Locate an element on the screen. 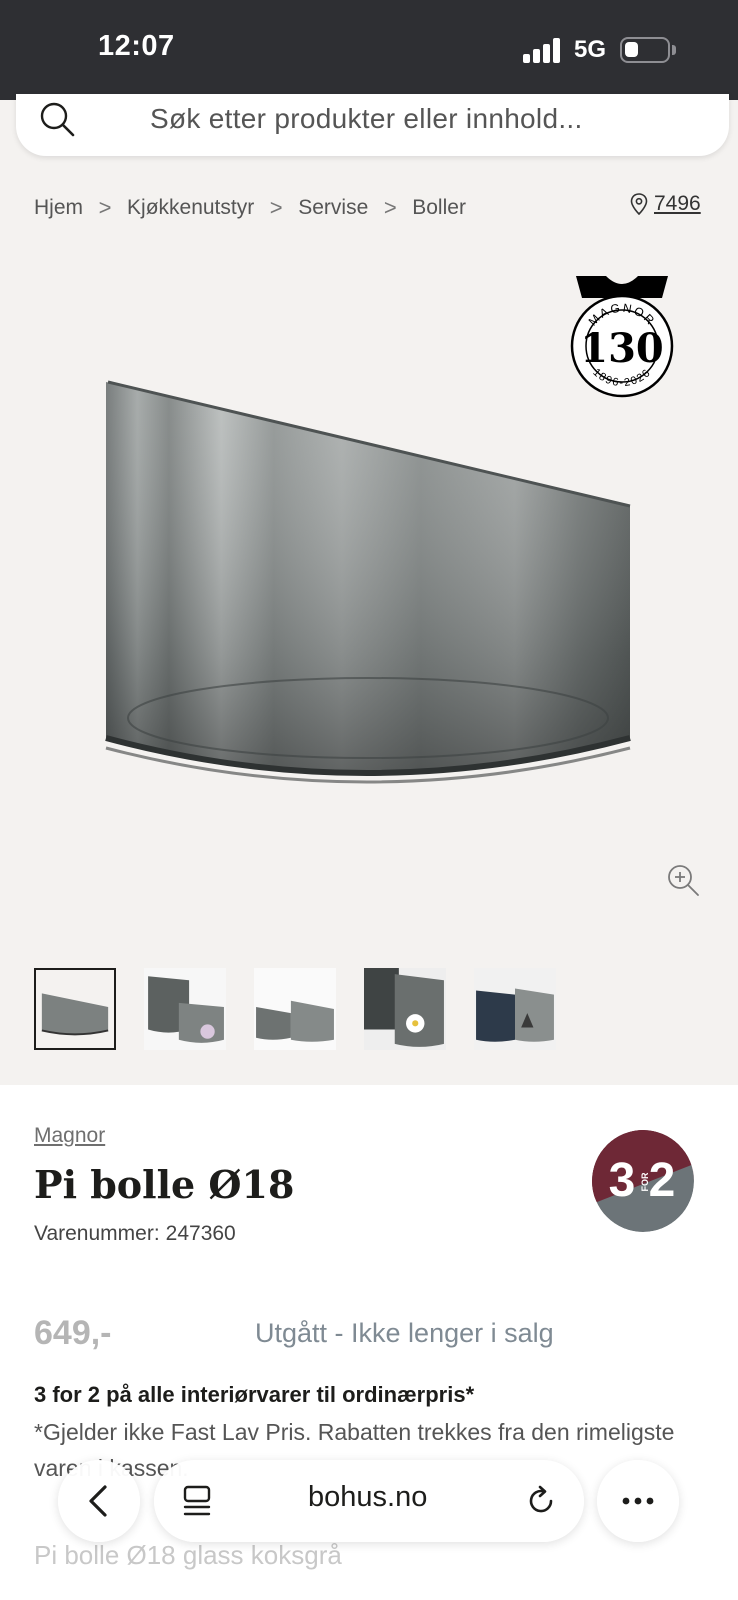 Image resolution: width=738 pixels, height=1600 pixels. search-icon is located at coordinates (57, 119).